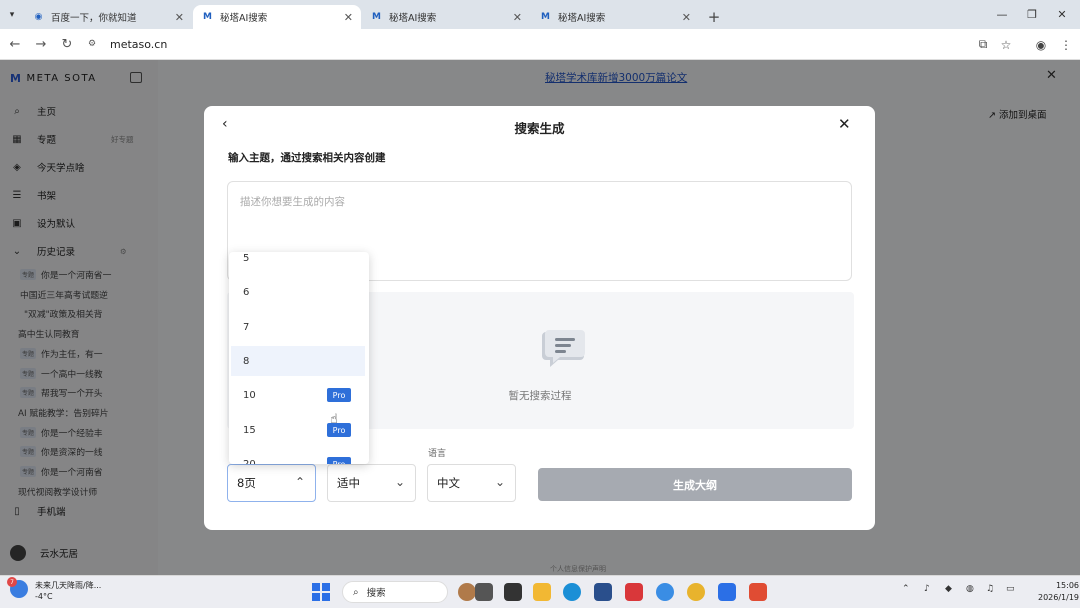 The width and height of the screenshot is (1080, 608). Describe the element at coordinates (307, 158) in the screenshot. I see `modal-subtitle: 输入主题，通过搜索相关内容创建` at that location.